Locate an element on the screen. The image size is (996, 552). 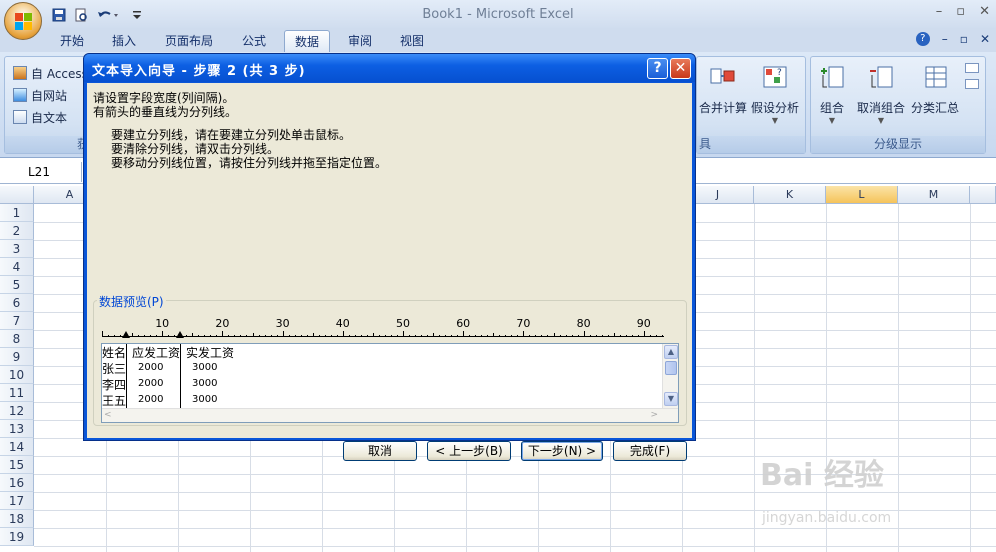
row-header: 9 is located at coordinates (17, 357).